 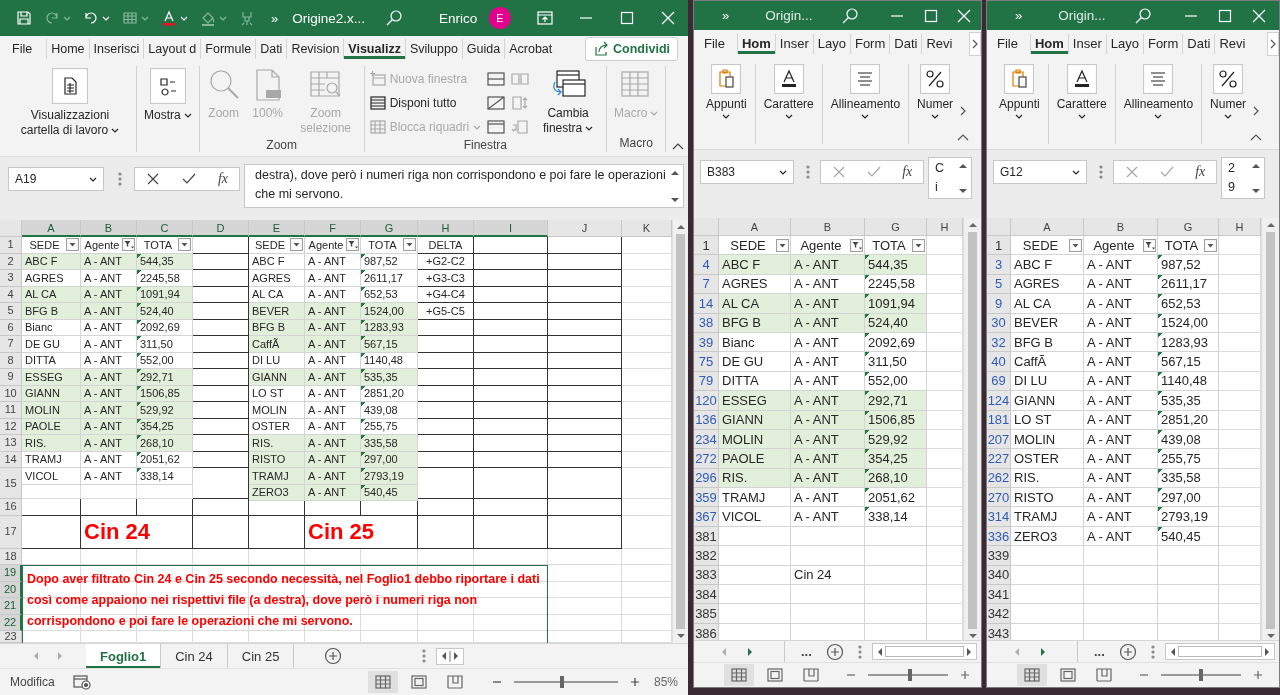 What do you see at coordinates (999, 459) in the screenshot?
I see `row-header: 227` at bounding box center [999, 459].